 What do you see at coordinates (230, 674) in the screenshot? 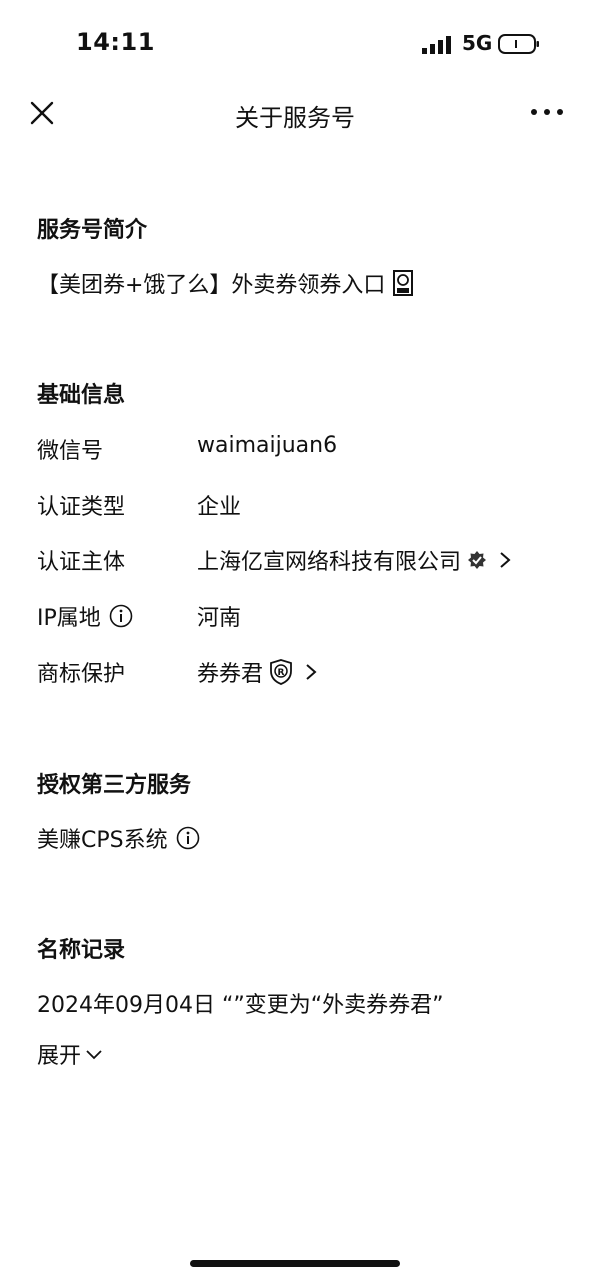
I see `trademark-text: 券券君` at bounding box center [230, 674].